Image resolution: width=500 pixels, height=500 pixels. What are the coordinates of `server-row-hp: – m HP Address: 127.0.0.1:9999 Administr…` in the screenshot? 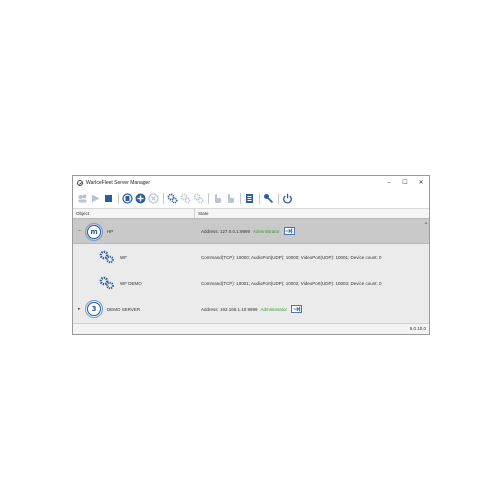 It's located at (251, 231).